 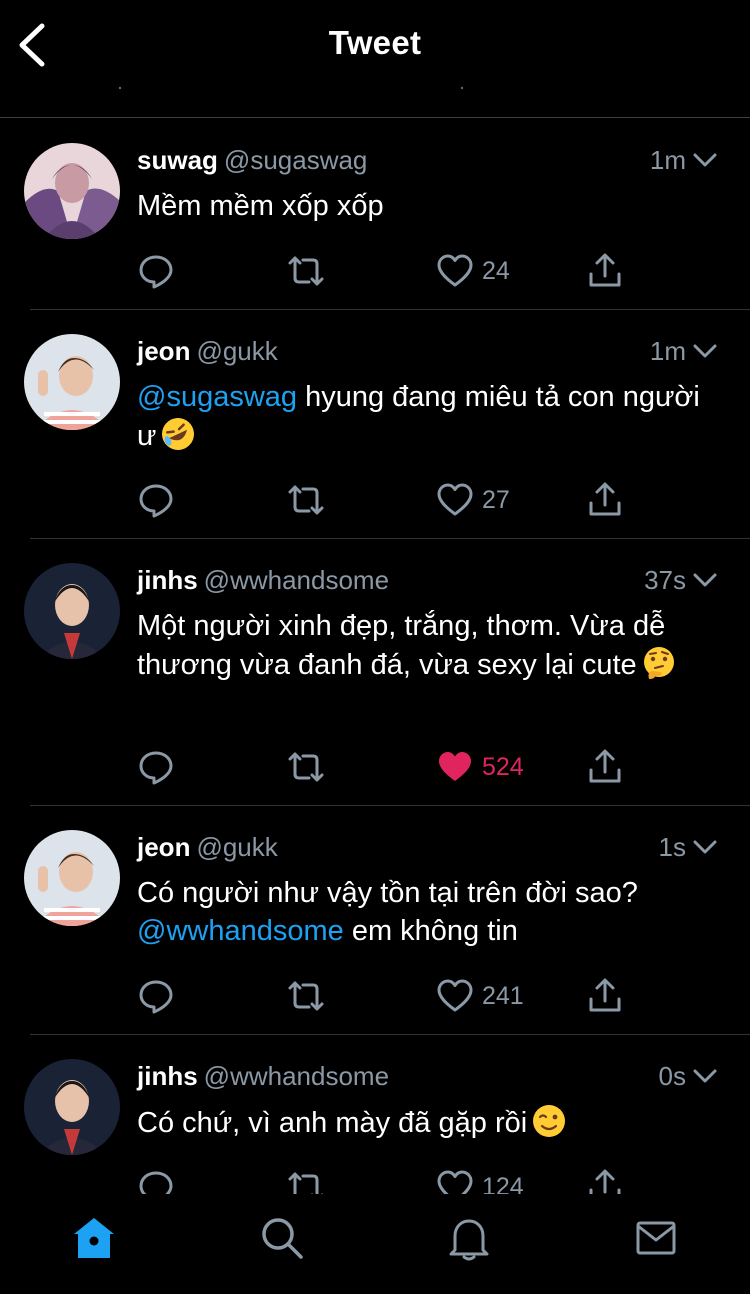 I want to click on winking-face-emoji, so click(x=549, y=1121).